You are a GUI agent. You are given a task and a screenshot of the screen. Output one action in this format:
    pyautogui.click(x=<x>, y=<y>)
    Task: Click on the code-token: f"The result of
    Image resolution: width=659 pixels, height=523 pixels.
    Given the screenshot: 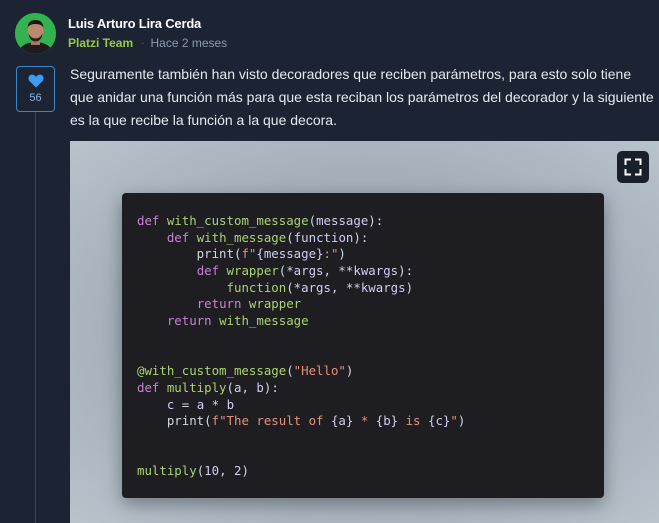 What is the action you would take?
    pyautogui.click(x=271, y=421)
    